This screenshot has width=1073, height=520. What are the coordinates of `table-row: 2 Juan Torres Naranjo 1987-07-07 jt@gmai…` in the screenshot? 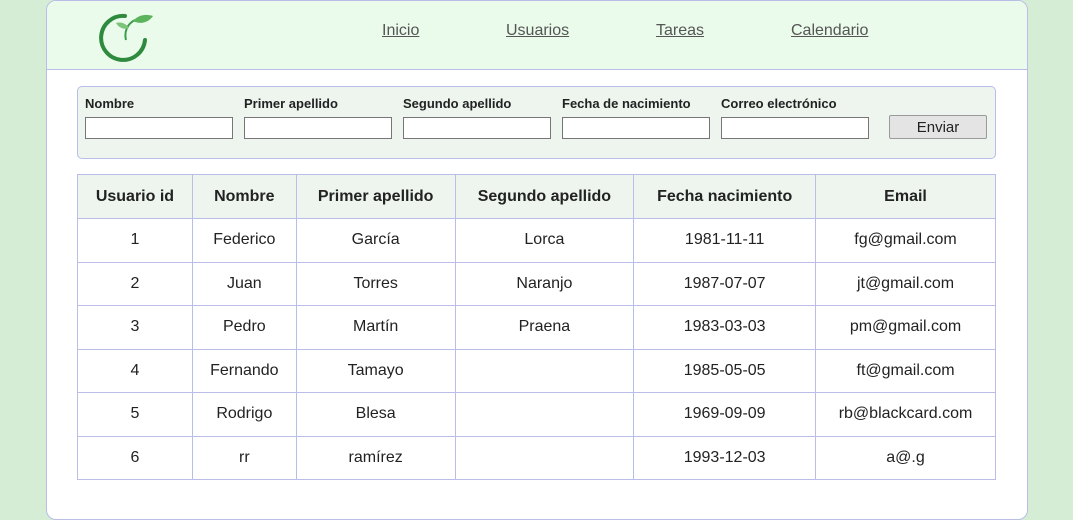 It's located at (536, 283).